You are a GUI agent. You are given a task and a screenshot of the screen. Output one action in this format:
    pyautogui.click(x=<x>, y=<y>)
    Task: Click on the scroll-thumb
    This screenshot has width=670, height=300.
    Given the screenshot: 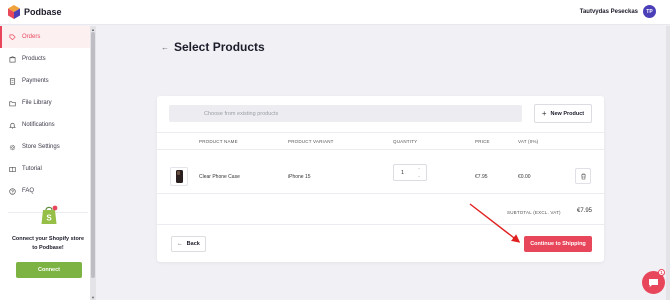 What is the action you would take?
    pyautogui.click(x=93, y=155)
    